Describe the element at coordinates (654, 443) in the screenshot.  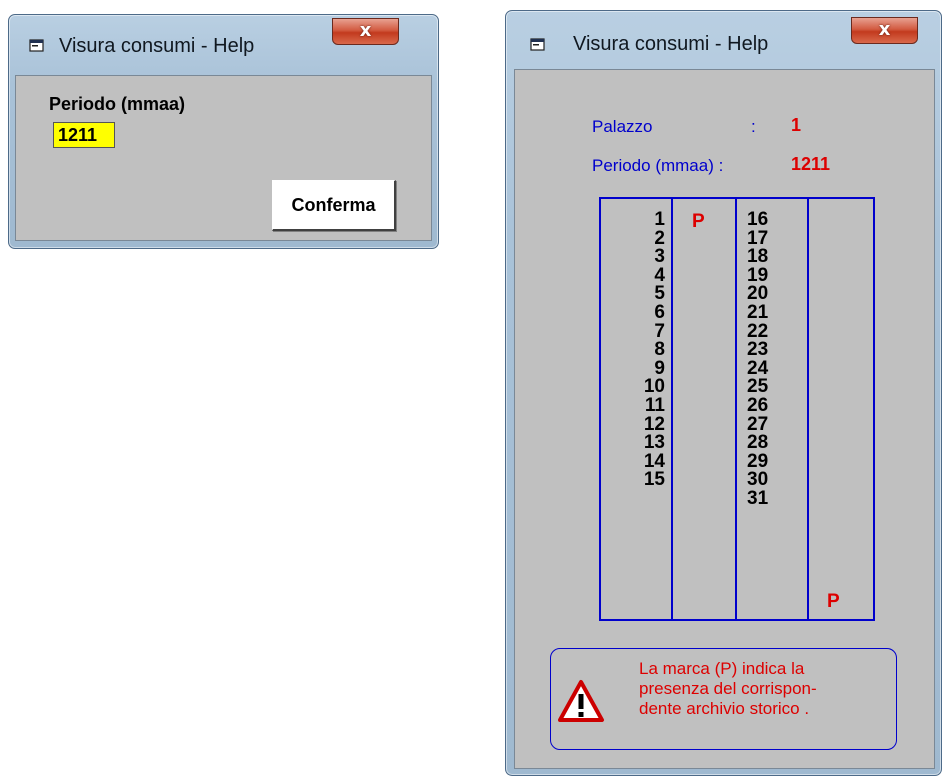
I see `left-day: 13` at that location.